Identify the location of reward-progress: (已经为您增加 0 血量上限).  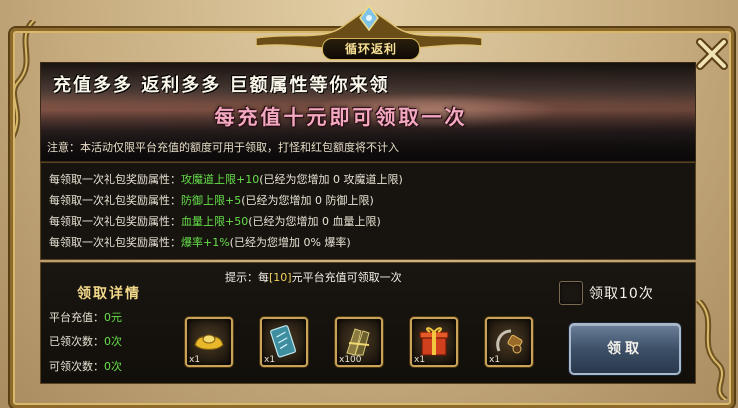
(314, 221).